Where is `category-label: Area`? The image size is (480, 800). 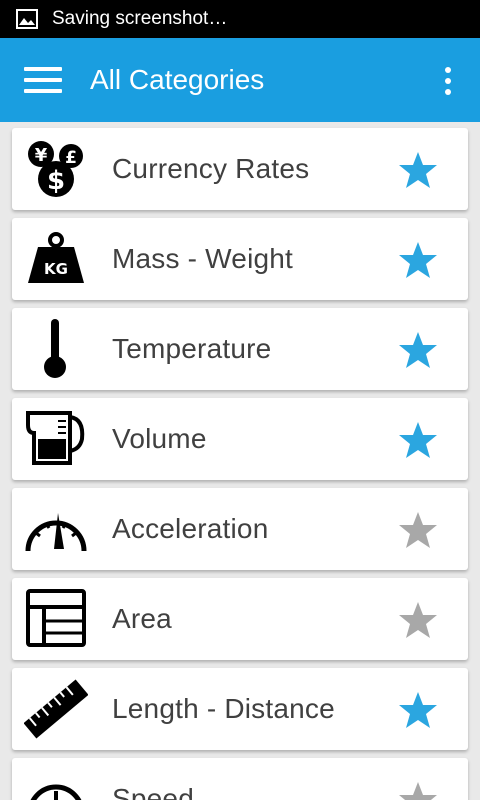
category-label: Area is located at coordinates (142, 618).